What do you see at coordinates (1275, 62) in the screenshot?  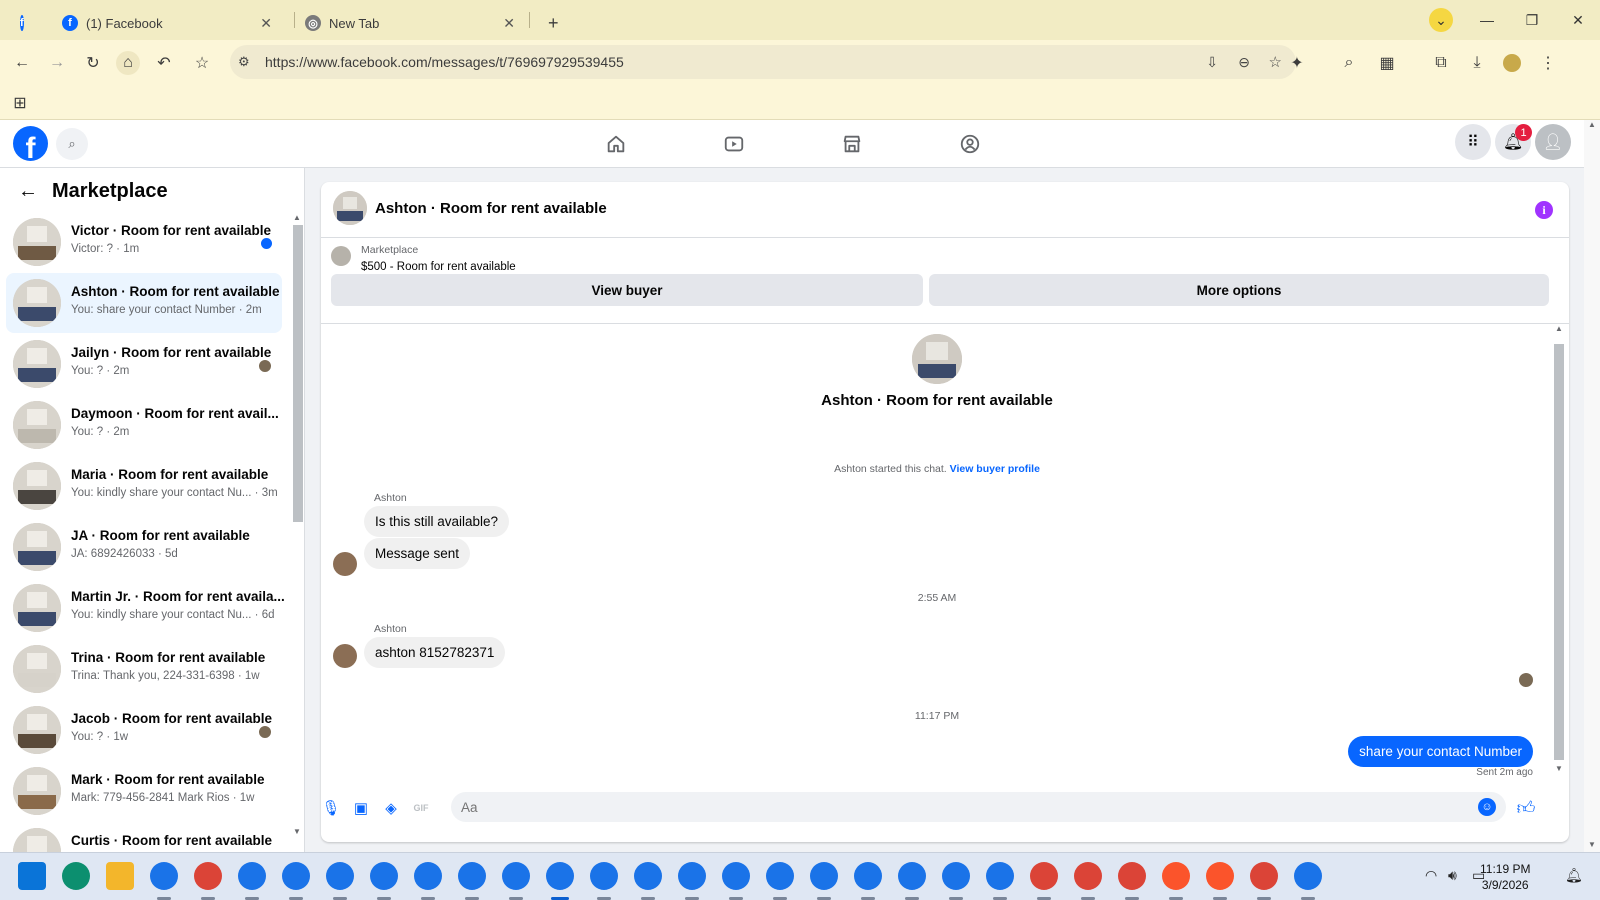 I see `bookmark-icon: ☆` at bounding box center [1275, 62].